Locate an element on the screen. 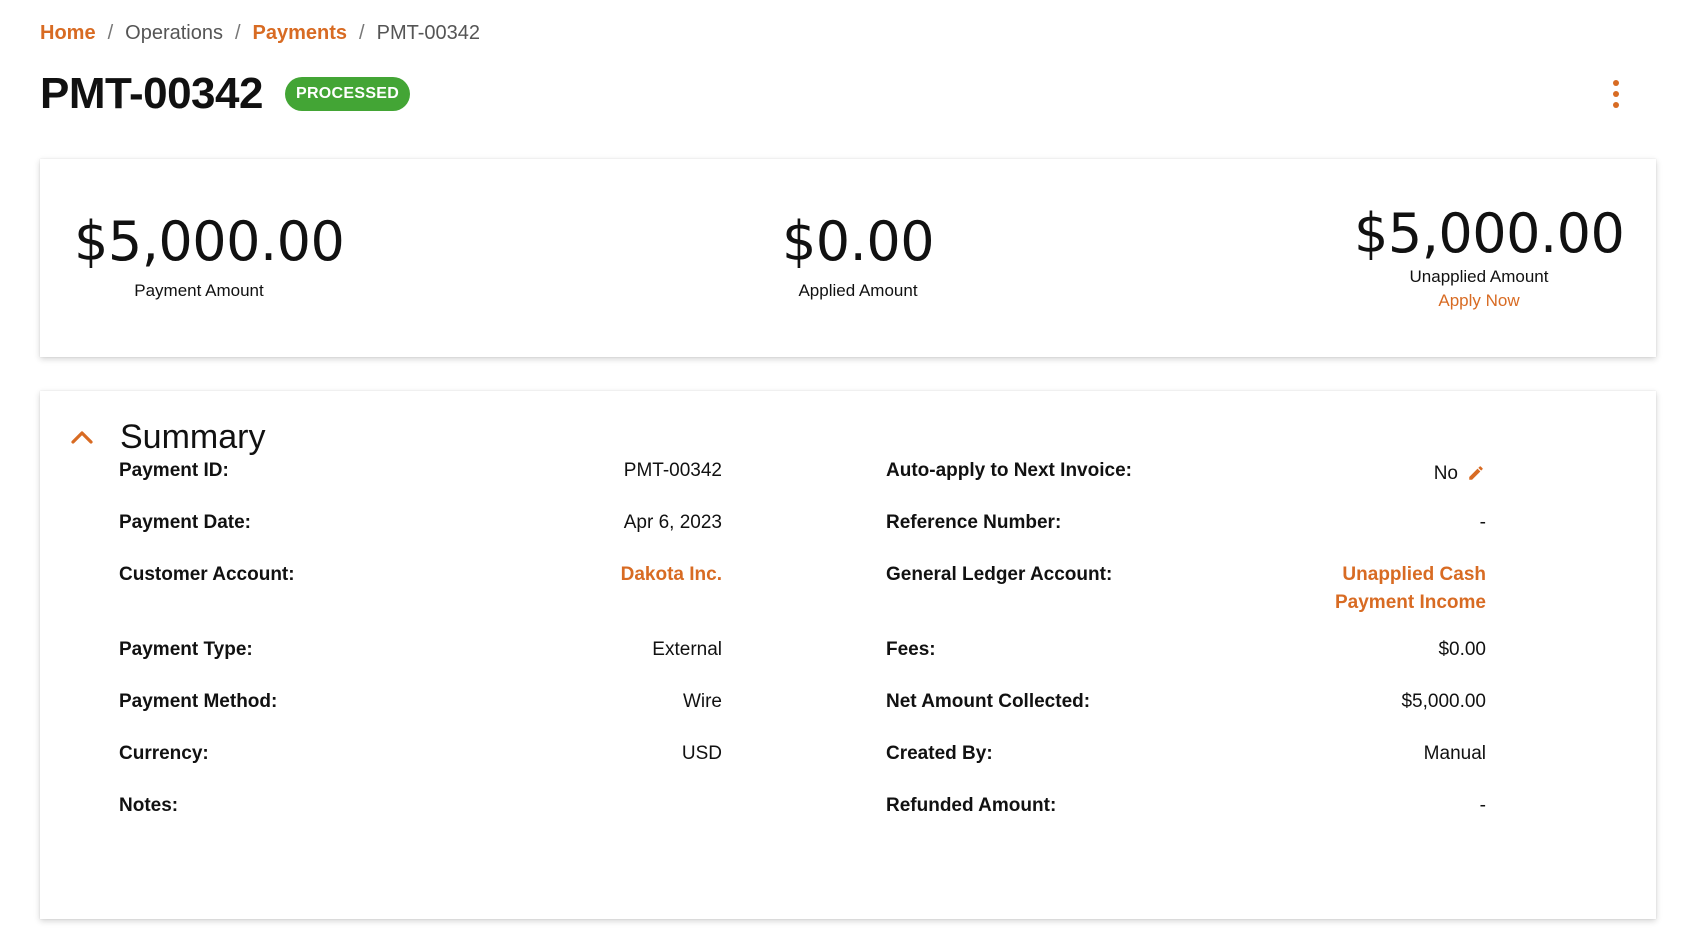 The width and height of the screenshot is (1682, 942). more-vertical-icon is located at coordinates (1616, 83).